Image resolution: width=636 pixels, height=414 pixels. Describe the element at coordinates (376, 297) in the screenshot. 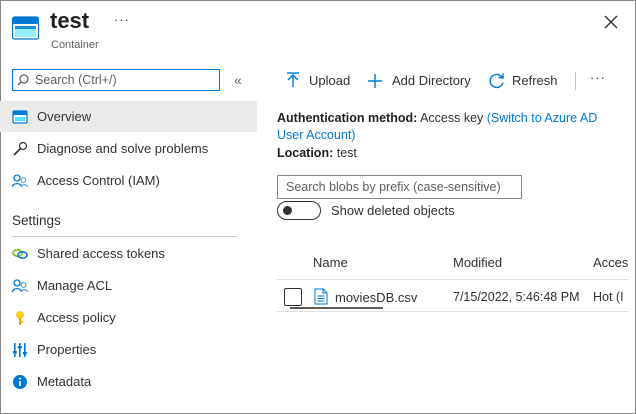

I see `file-name-link: moviesDB.csv` at that location.